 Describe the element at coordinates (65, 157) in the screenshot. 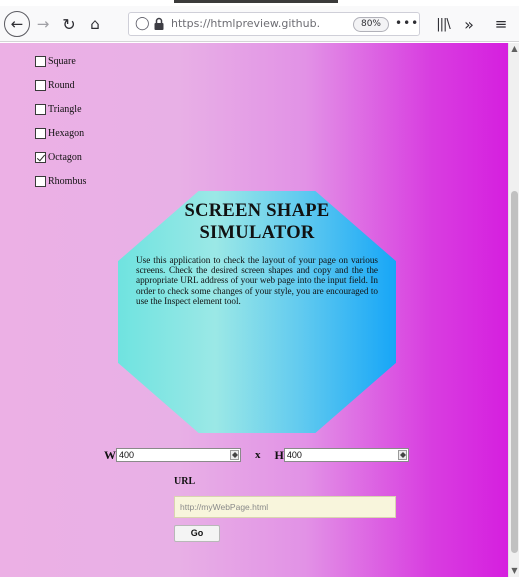

I see `checkbox-label: Octagon` at that location.